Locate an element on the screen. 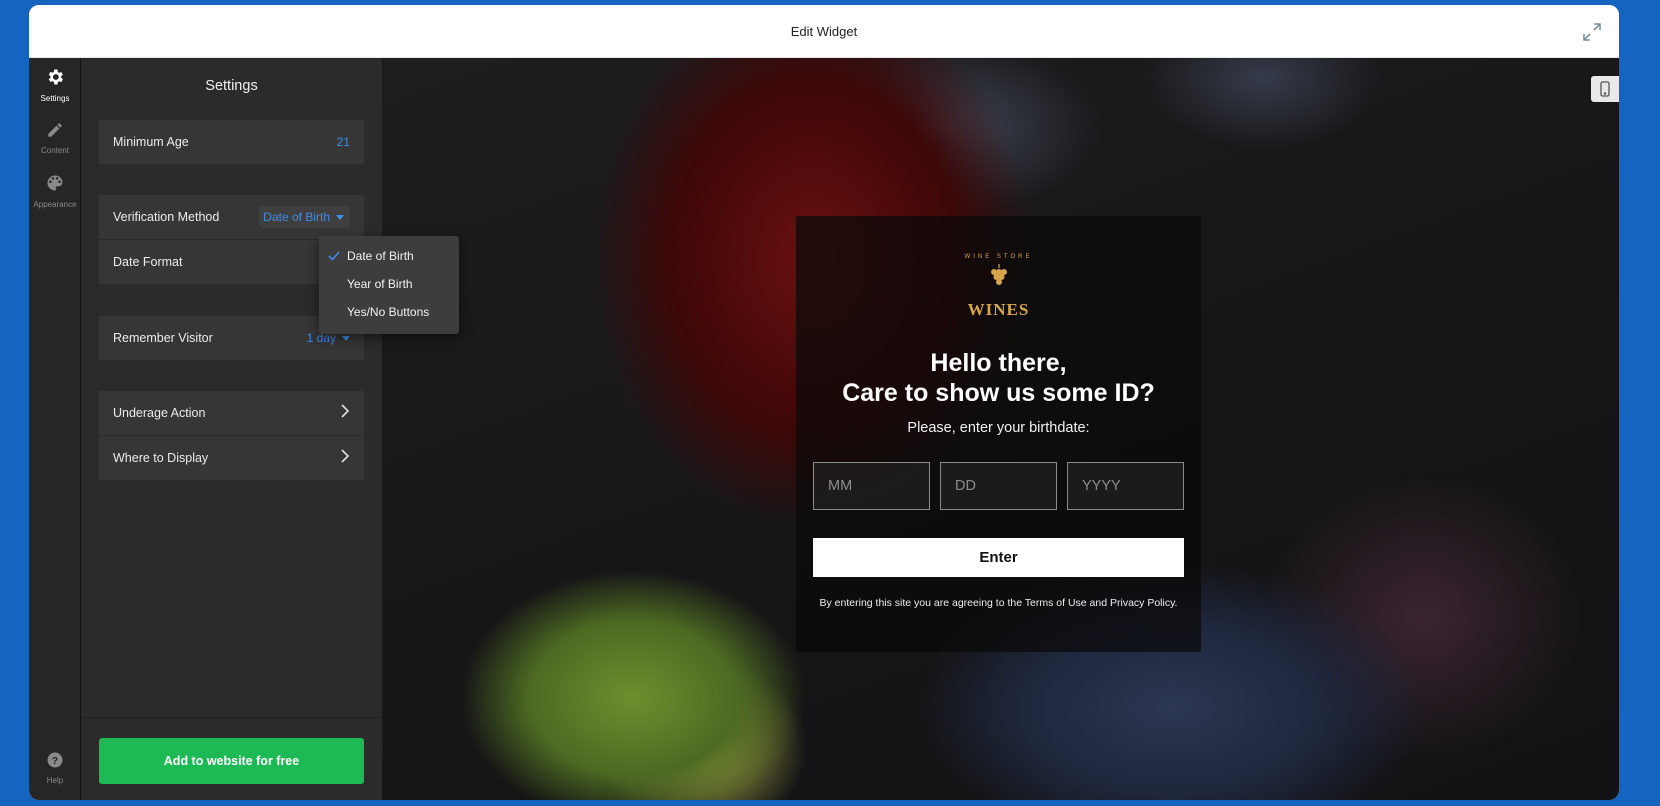 The image size is (1660, 806). grape-icon is located at coordinates (998, 274).